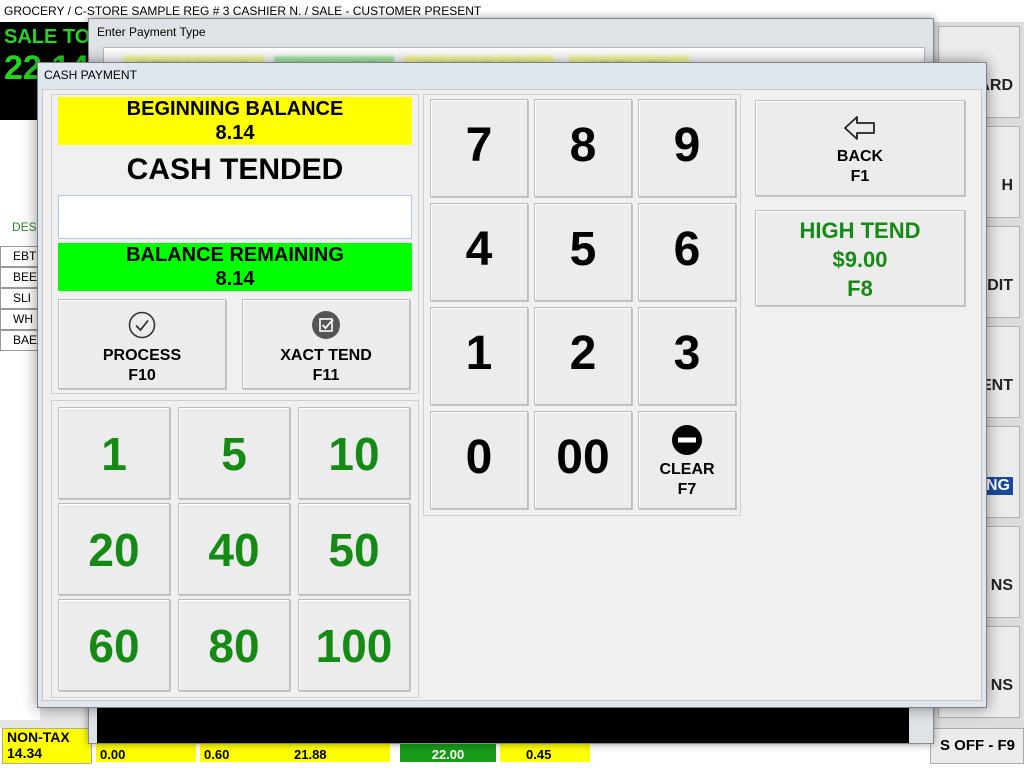 Image resolution: width=1024 pixels, height=768 pixels. Describe the element at coordinates (234, 453) in the screenshot. I see `cash-5-button: 5` at that location.